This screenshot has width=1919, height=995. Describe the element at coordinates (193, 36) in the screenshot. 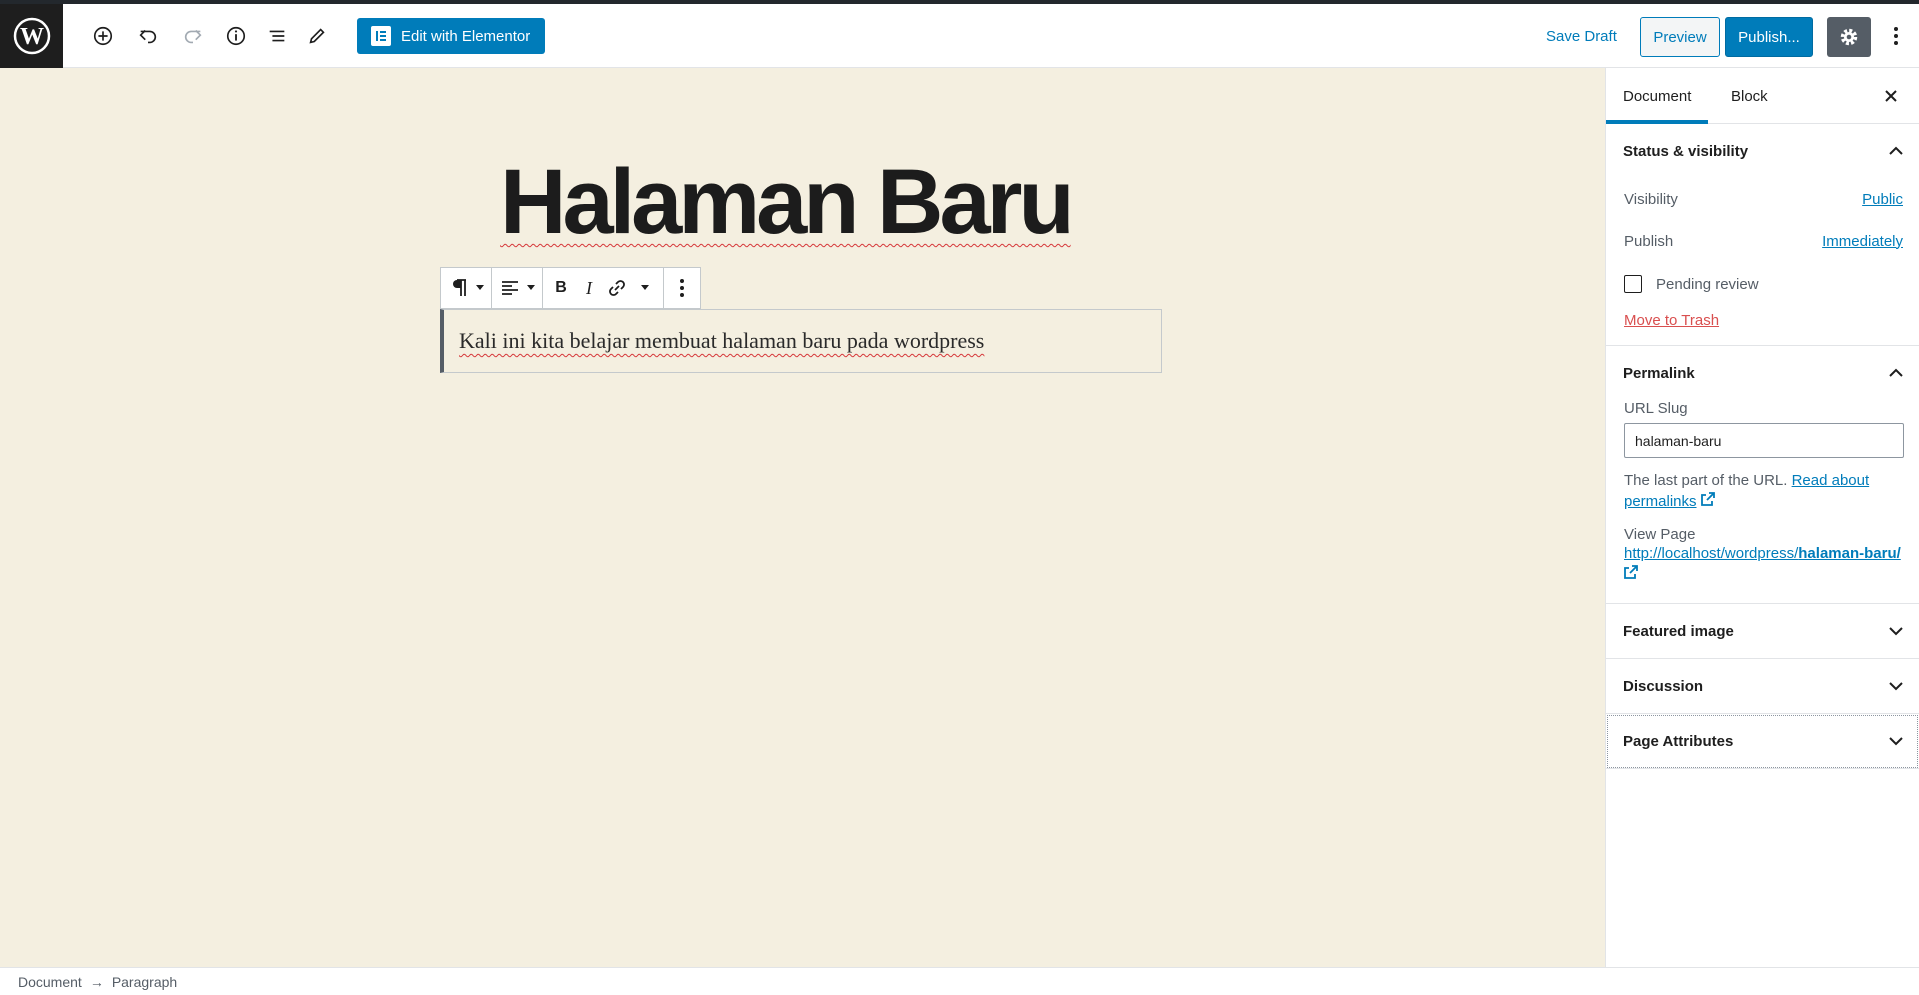

I see `redo-icon` at that location.